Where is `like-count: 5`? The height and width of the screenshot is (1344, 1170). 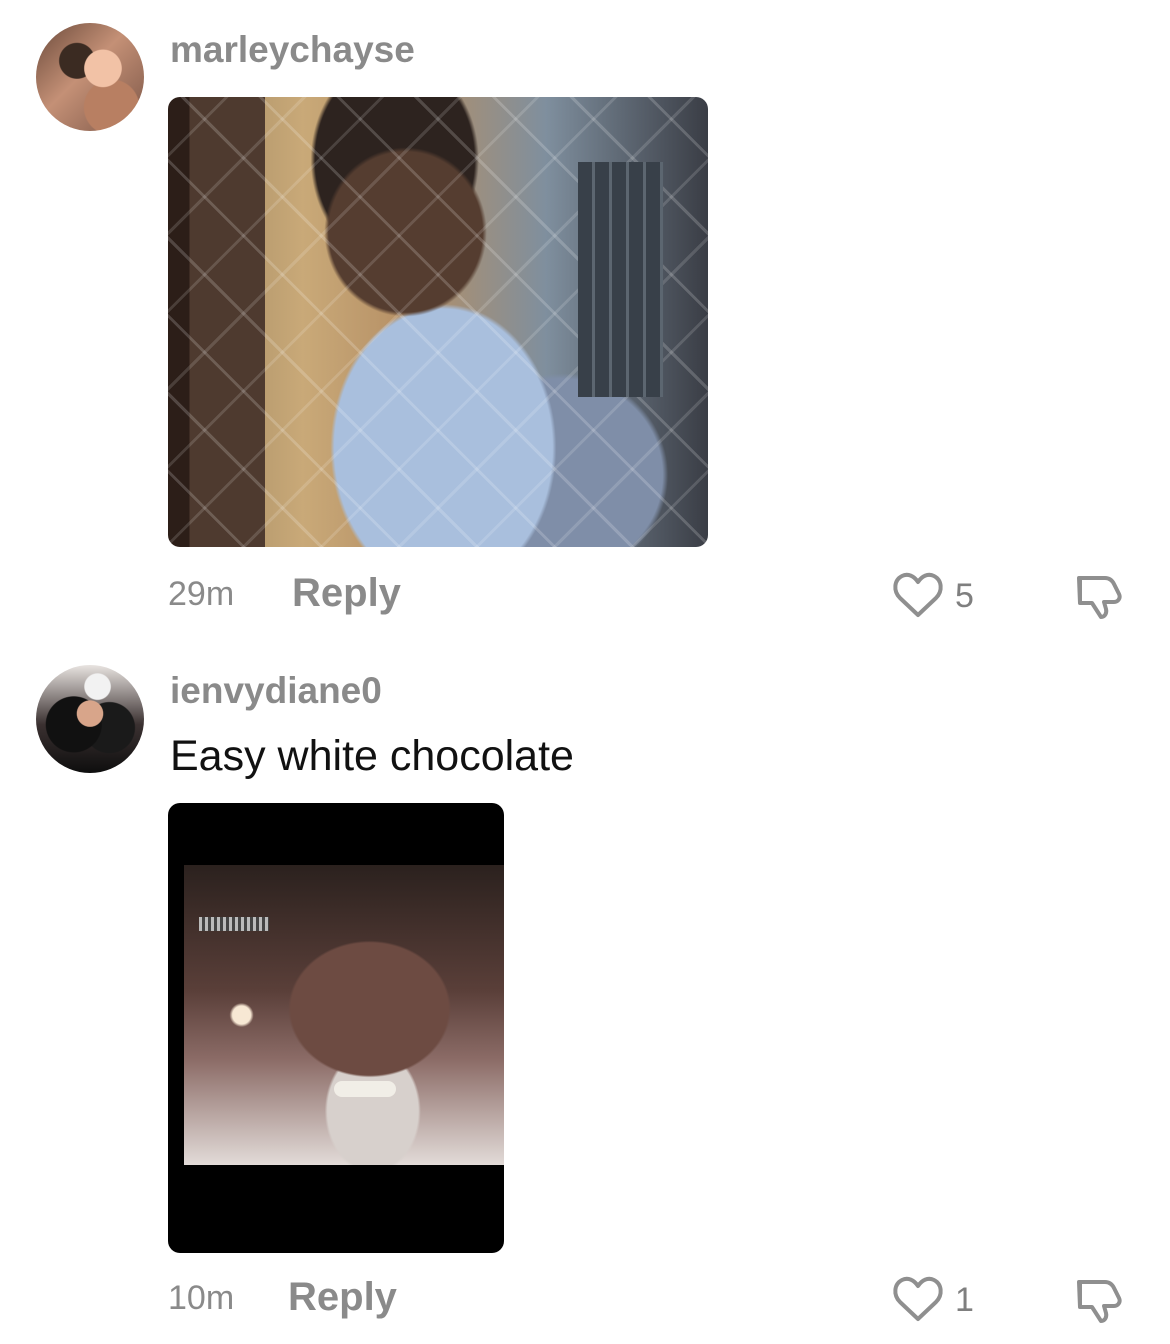
like-count: 5 is located at coordinates (964, 596).